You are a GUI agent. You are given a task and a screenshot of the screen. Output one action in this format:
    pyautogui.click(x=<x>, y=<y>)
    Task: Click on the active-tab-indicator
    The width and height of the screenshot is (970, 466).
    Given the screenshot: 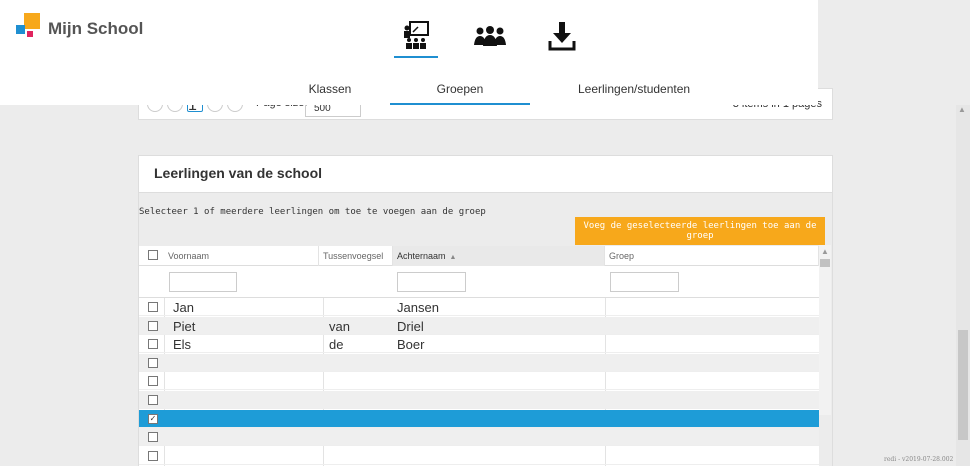 What is the action you would take?
    pyautogui.click(x=460, y=104)
    